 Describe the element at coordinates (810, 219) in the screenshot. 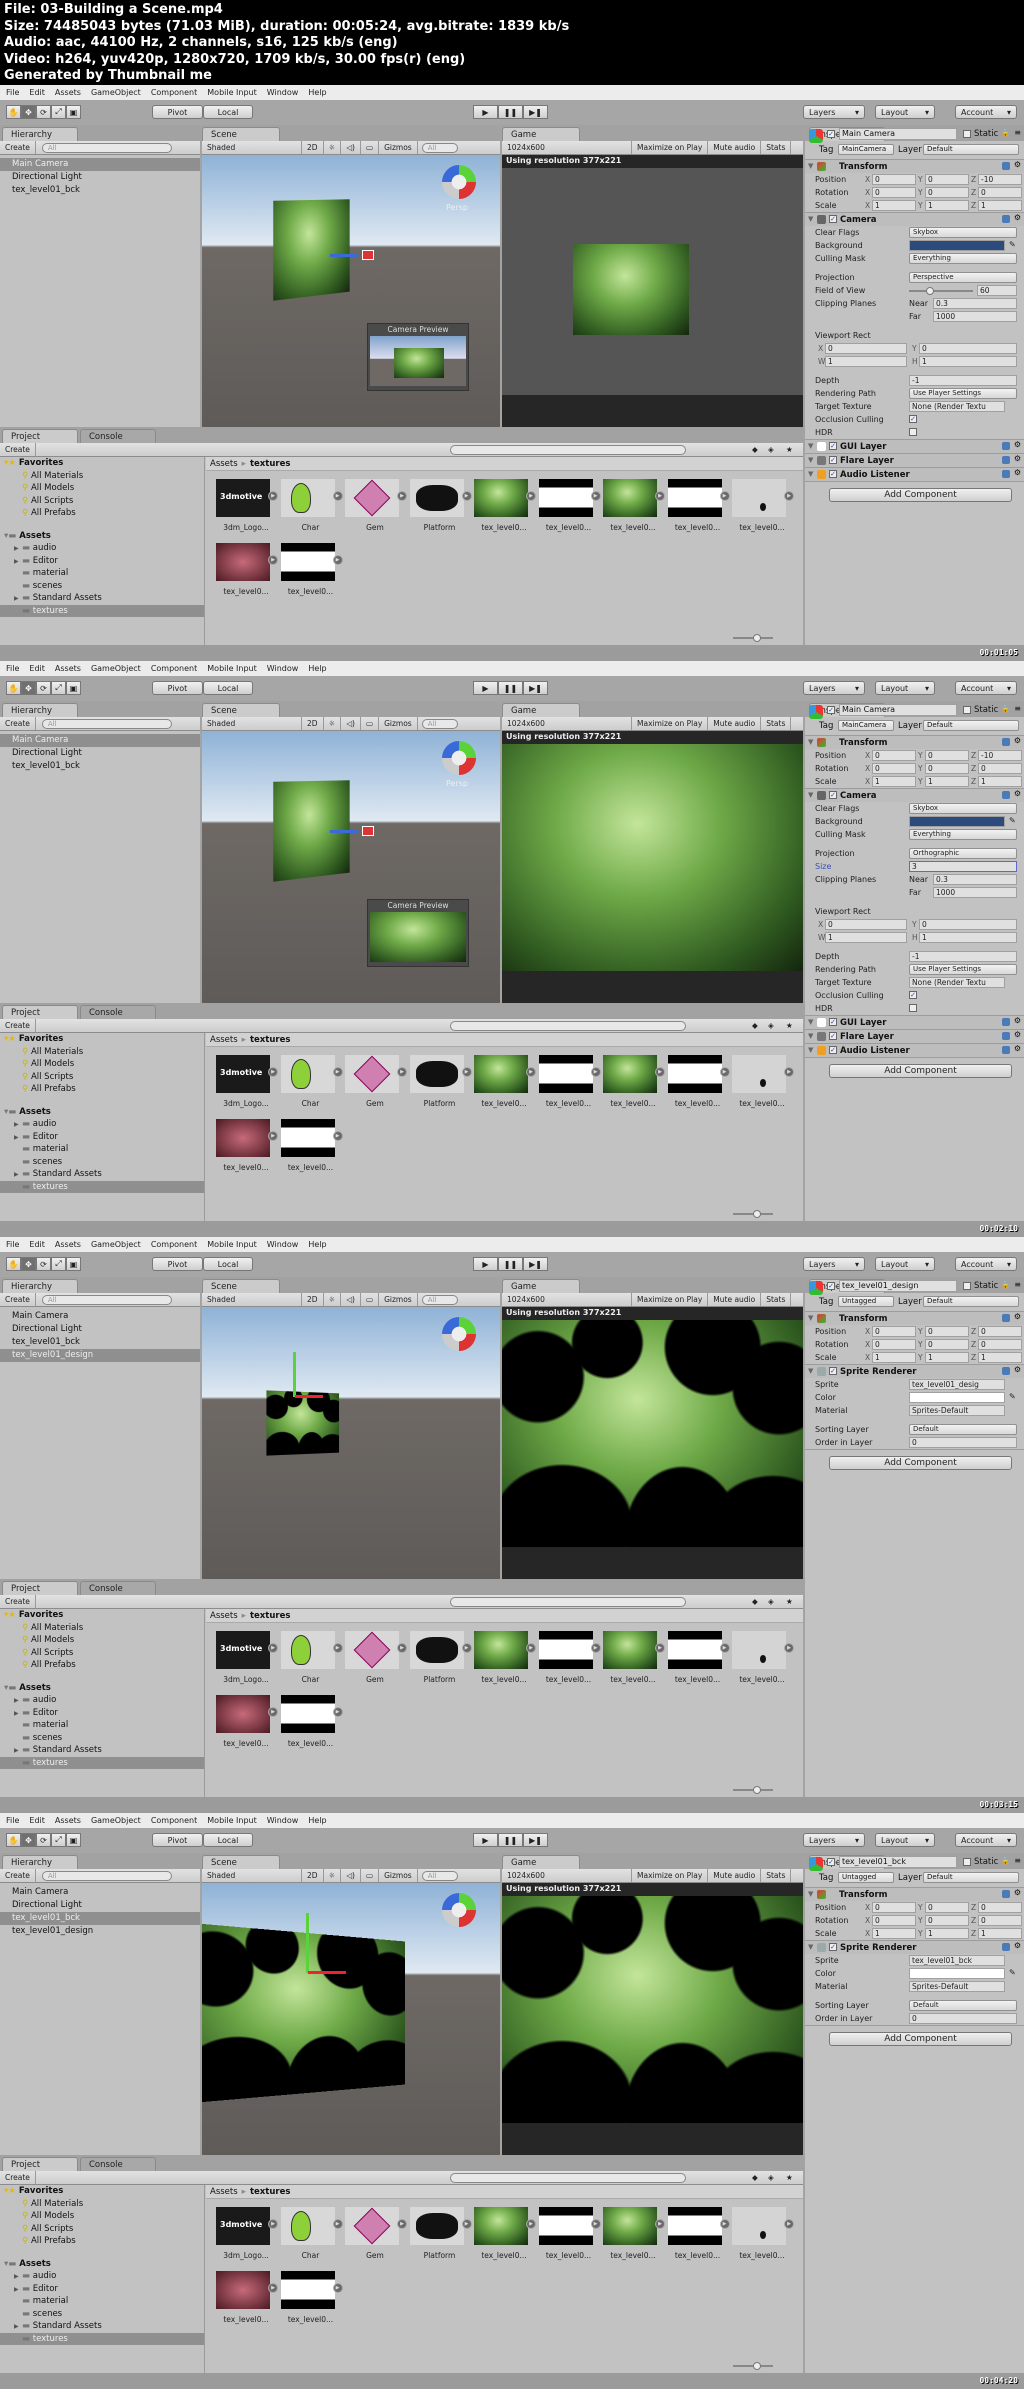

I see `foldout-icon: ▼` at that location.